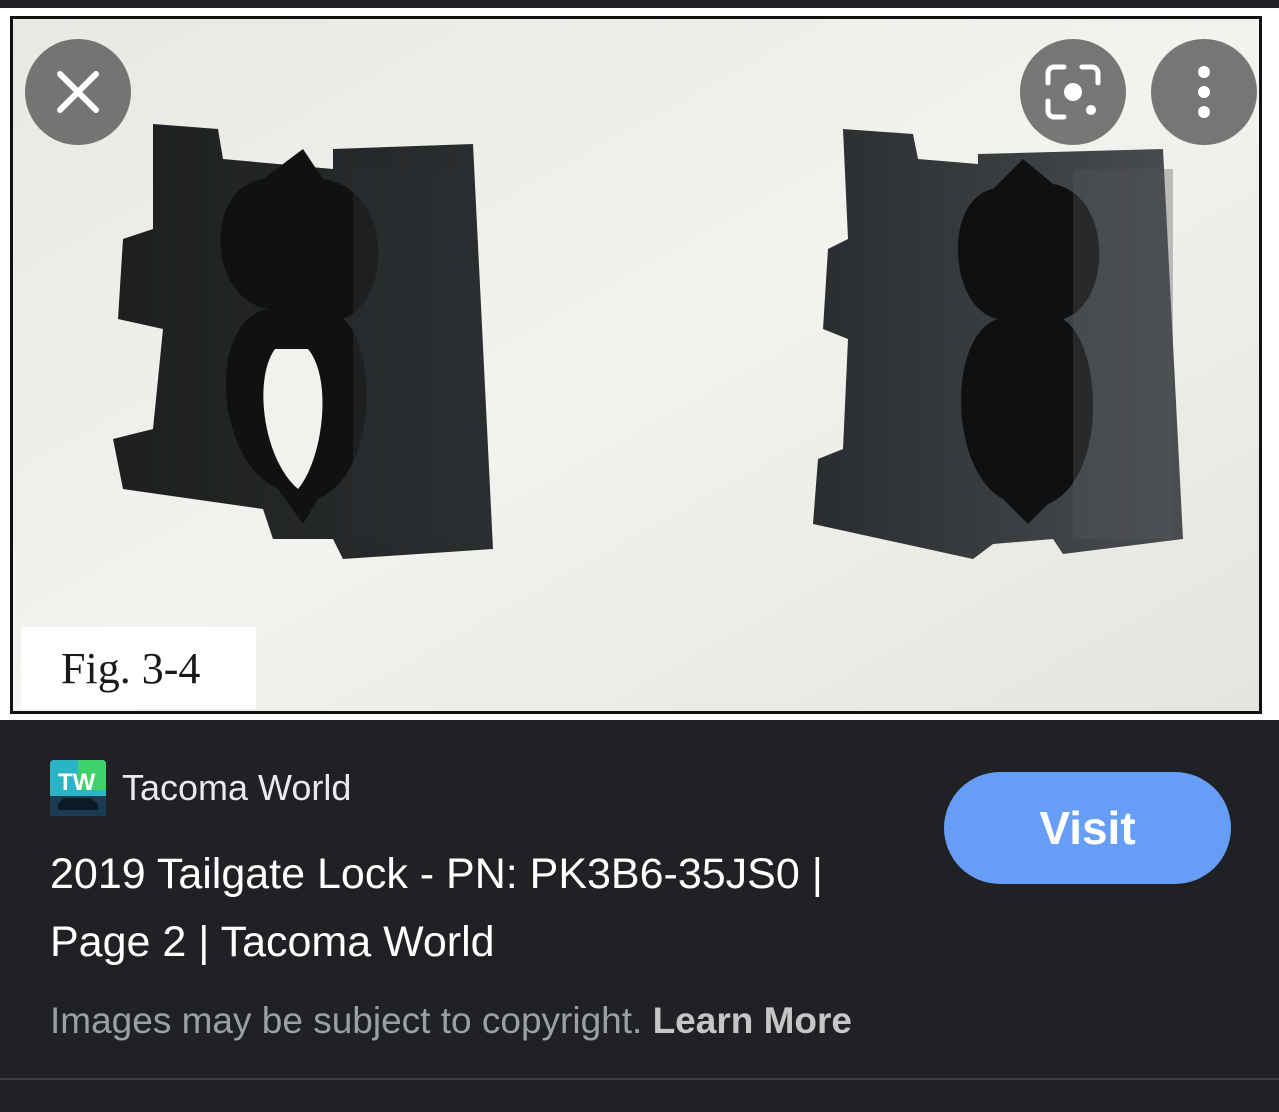 The image size is (1279, 1112). I want to click on favicon-text: TW, so click(77, 782).